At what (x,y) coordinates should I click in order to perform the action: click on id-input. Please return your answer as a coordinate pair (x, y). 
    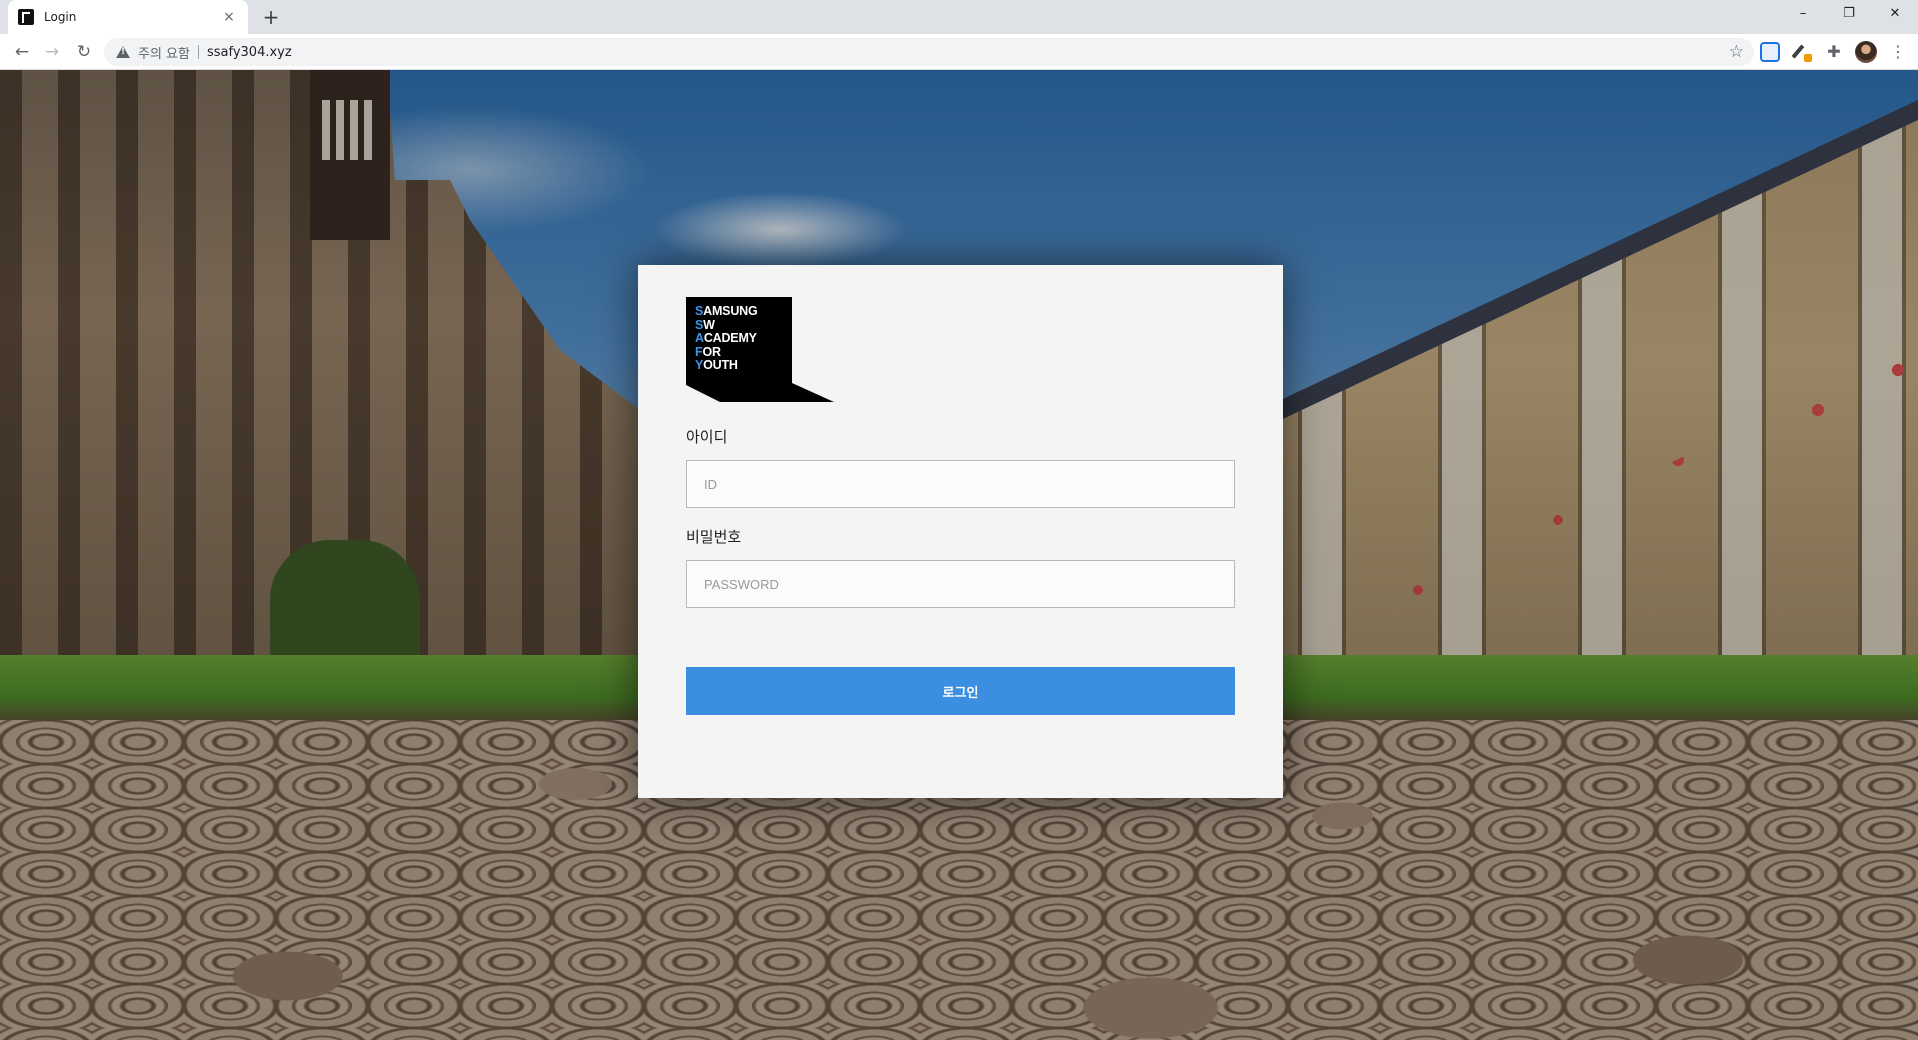
    Looking at the image, I should click on (960, 484).